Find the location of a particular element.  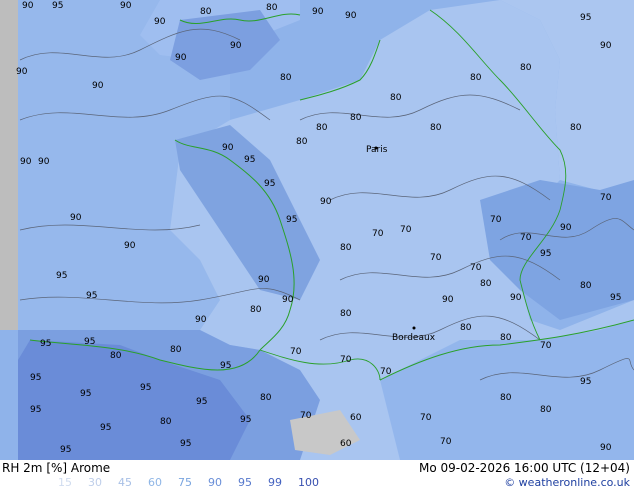

legend-value: 45 is located at coordinates (125, 482).